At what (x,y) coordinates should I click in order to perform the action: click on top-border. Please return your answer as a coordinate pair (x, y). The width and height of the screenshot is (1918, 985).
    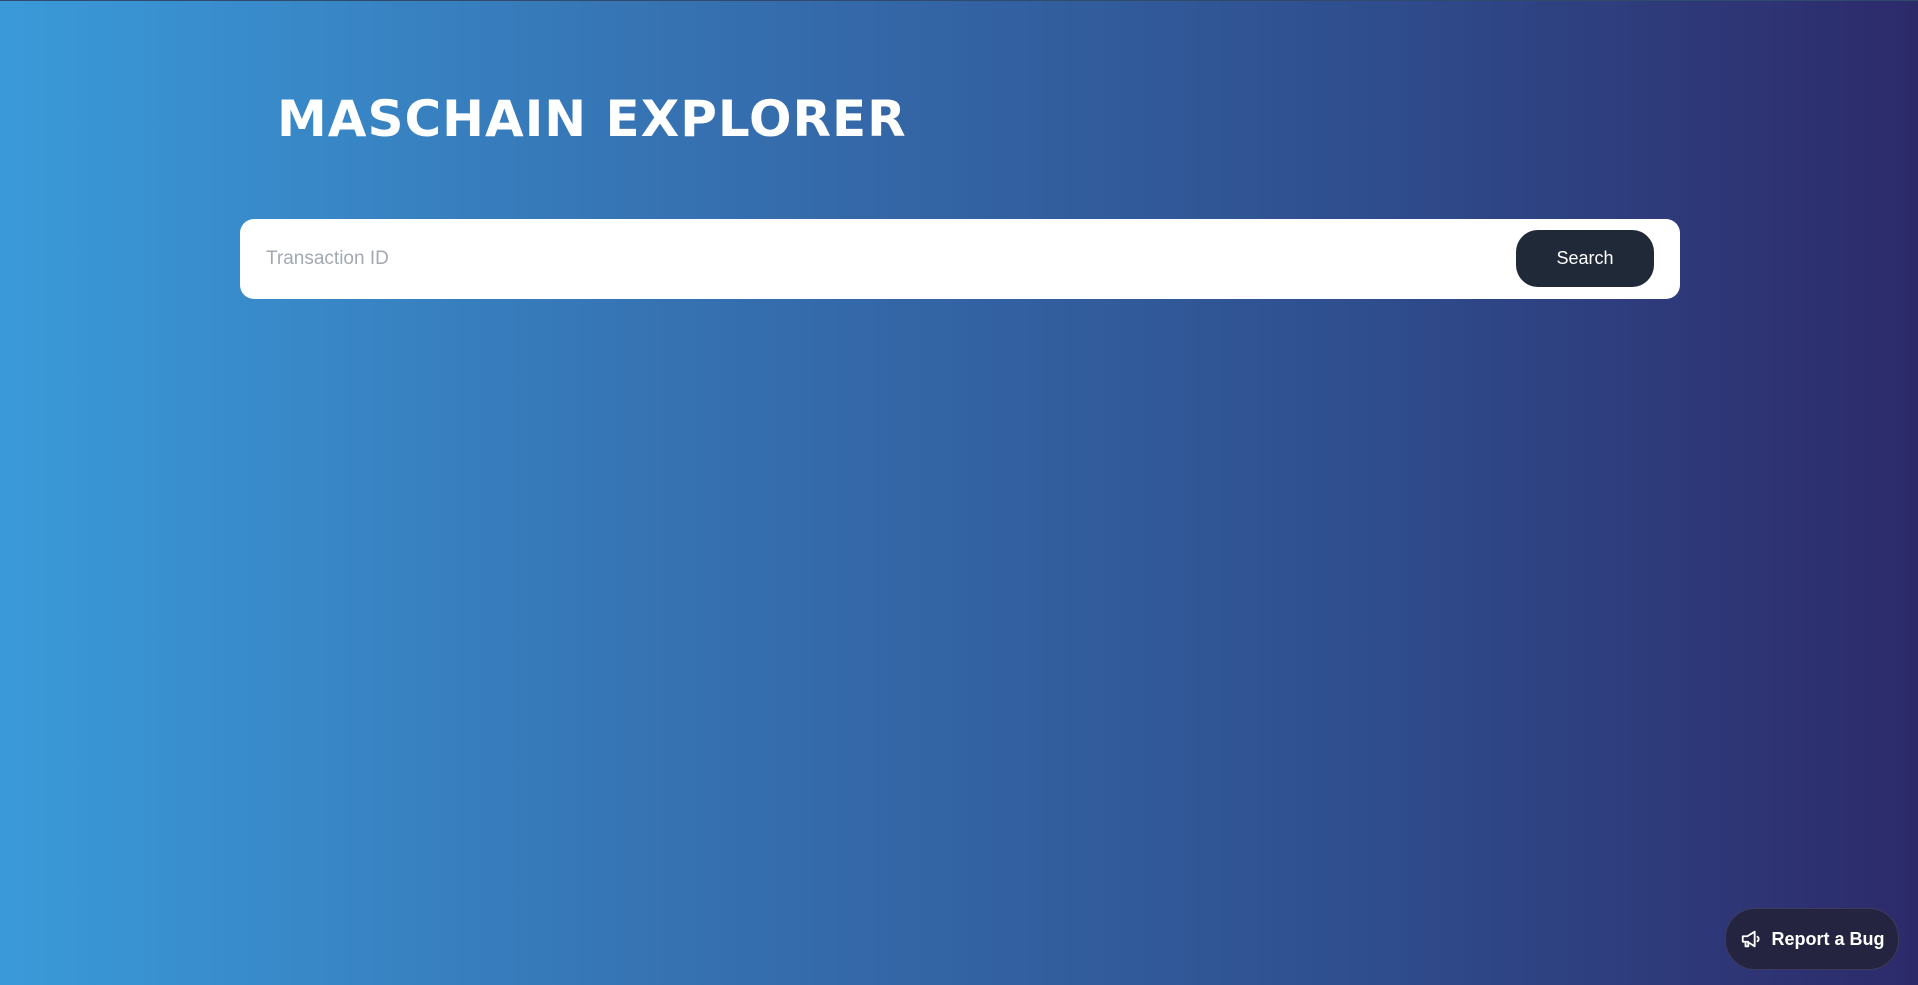
    Looking at the image, I should click on (959, 0).